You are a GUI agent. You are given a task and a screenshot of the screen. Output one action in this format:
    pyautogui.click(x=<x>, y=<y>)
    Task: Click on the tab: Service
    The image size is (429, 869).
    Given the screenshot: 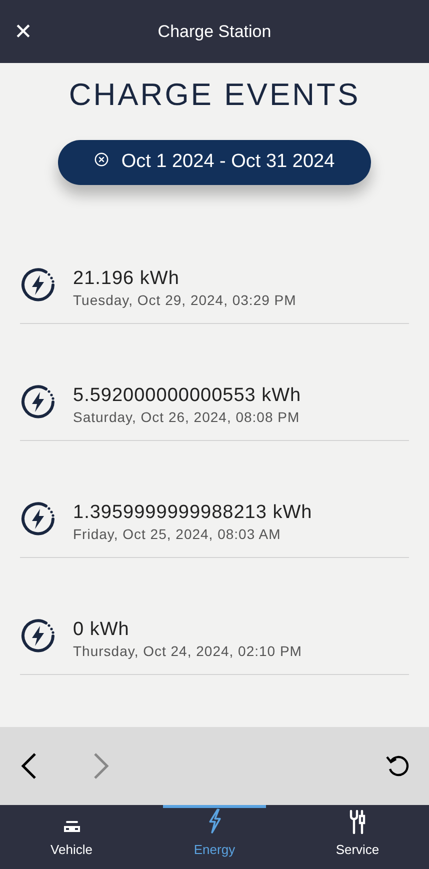 What is the action you would take?
    pyautogui.click(x=357, y=837)
    